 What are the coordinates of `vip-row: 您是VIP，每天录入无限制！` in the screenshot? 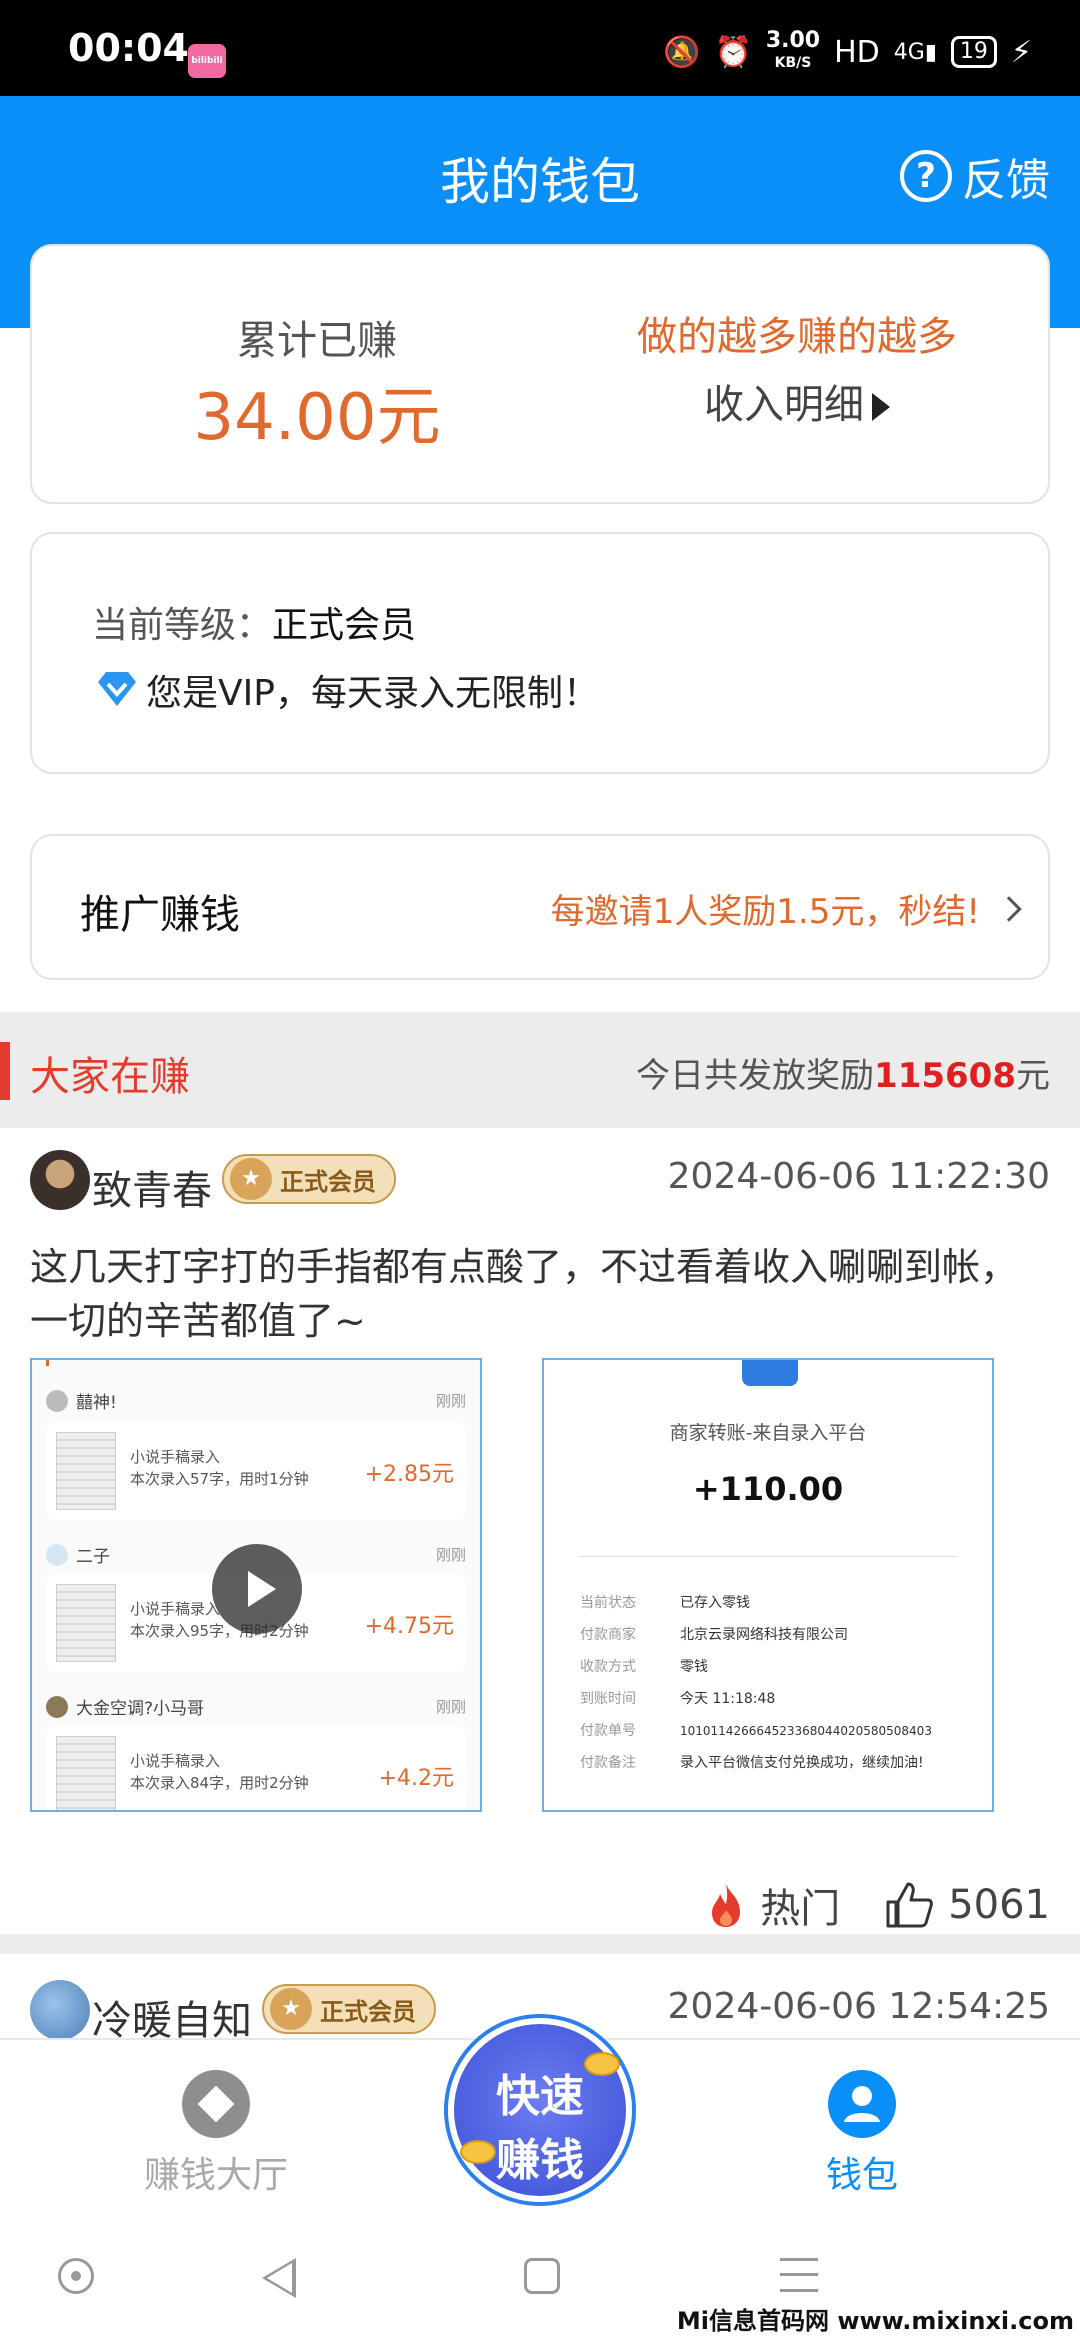 It's located at (346, 690).